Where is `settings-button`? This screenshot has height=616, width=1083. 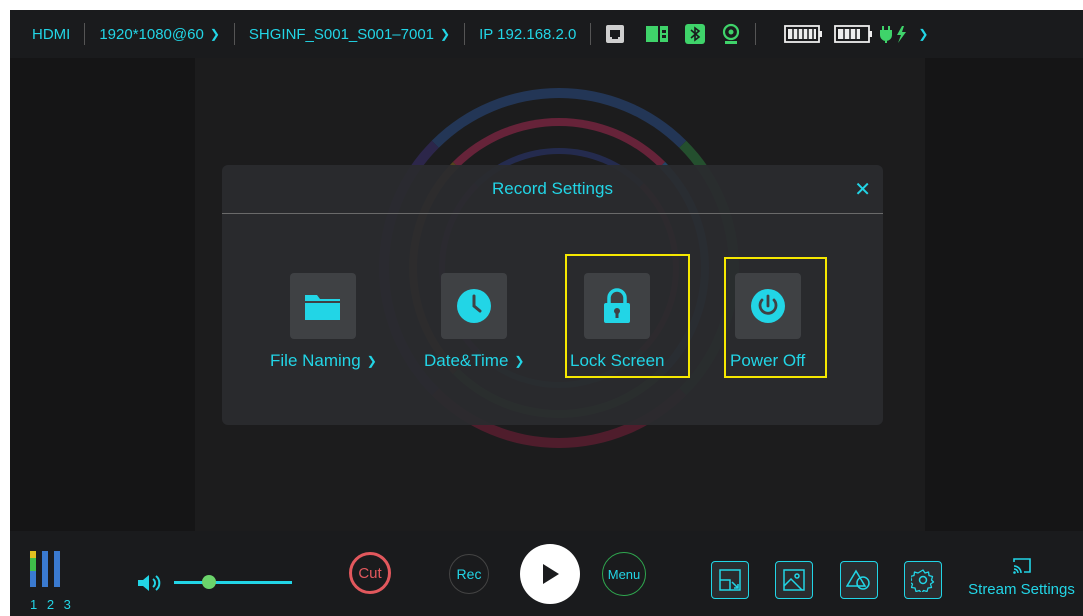
settings-button is located at coordinates (923, 580).